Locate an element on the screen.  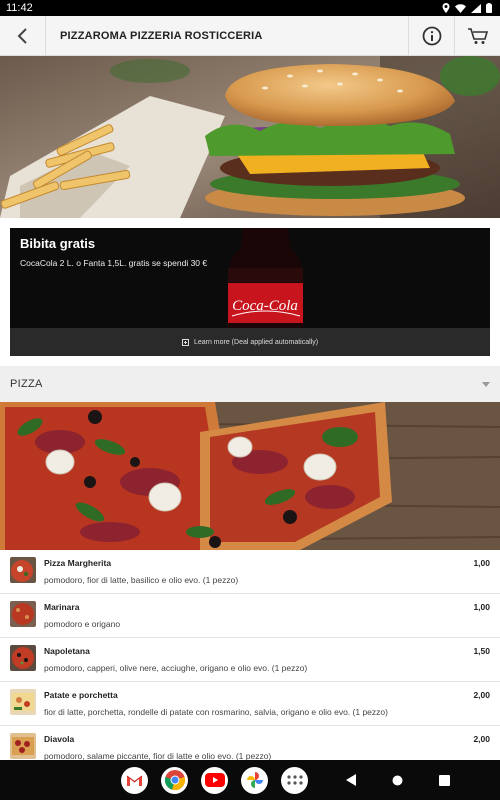
photos-icon is located at coordinates (254, 780).